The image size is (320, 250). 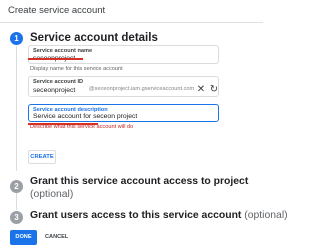 What do you see at coordinates (57, 10) in the screenshot?
I see `page-title: Create service account` at bounding box center [57, 10].